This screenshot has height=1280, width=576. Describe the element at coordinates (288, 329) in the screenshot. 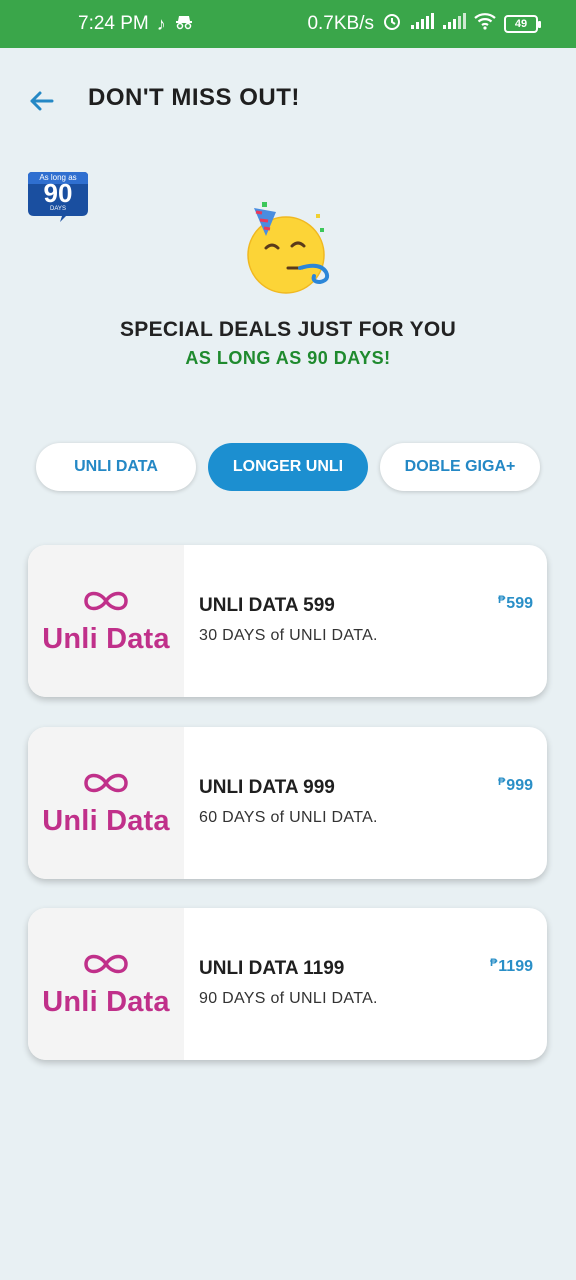

I see `deals-title: SPECIAL DEALS JUST FOR YOU` at that location.